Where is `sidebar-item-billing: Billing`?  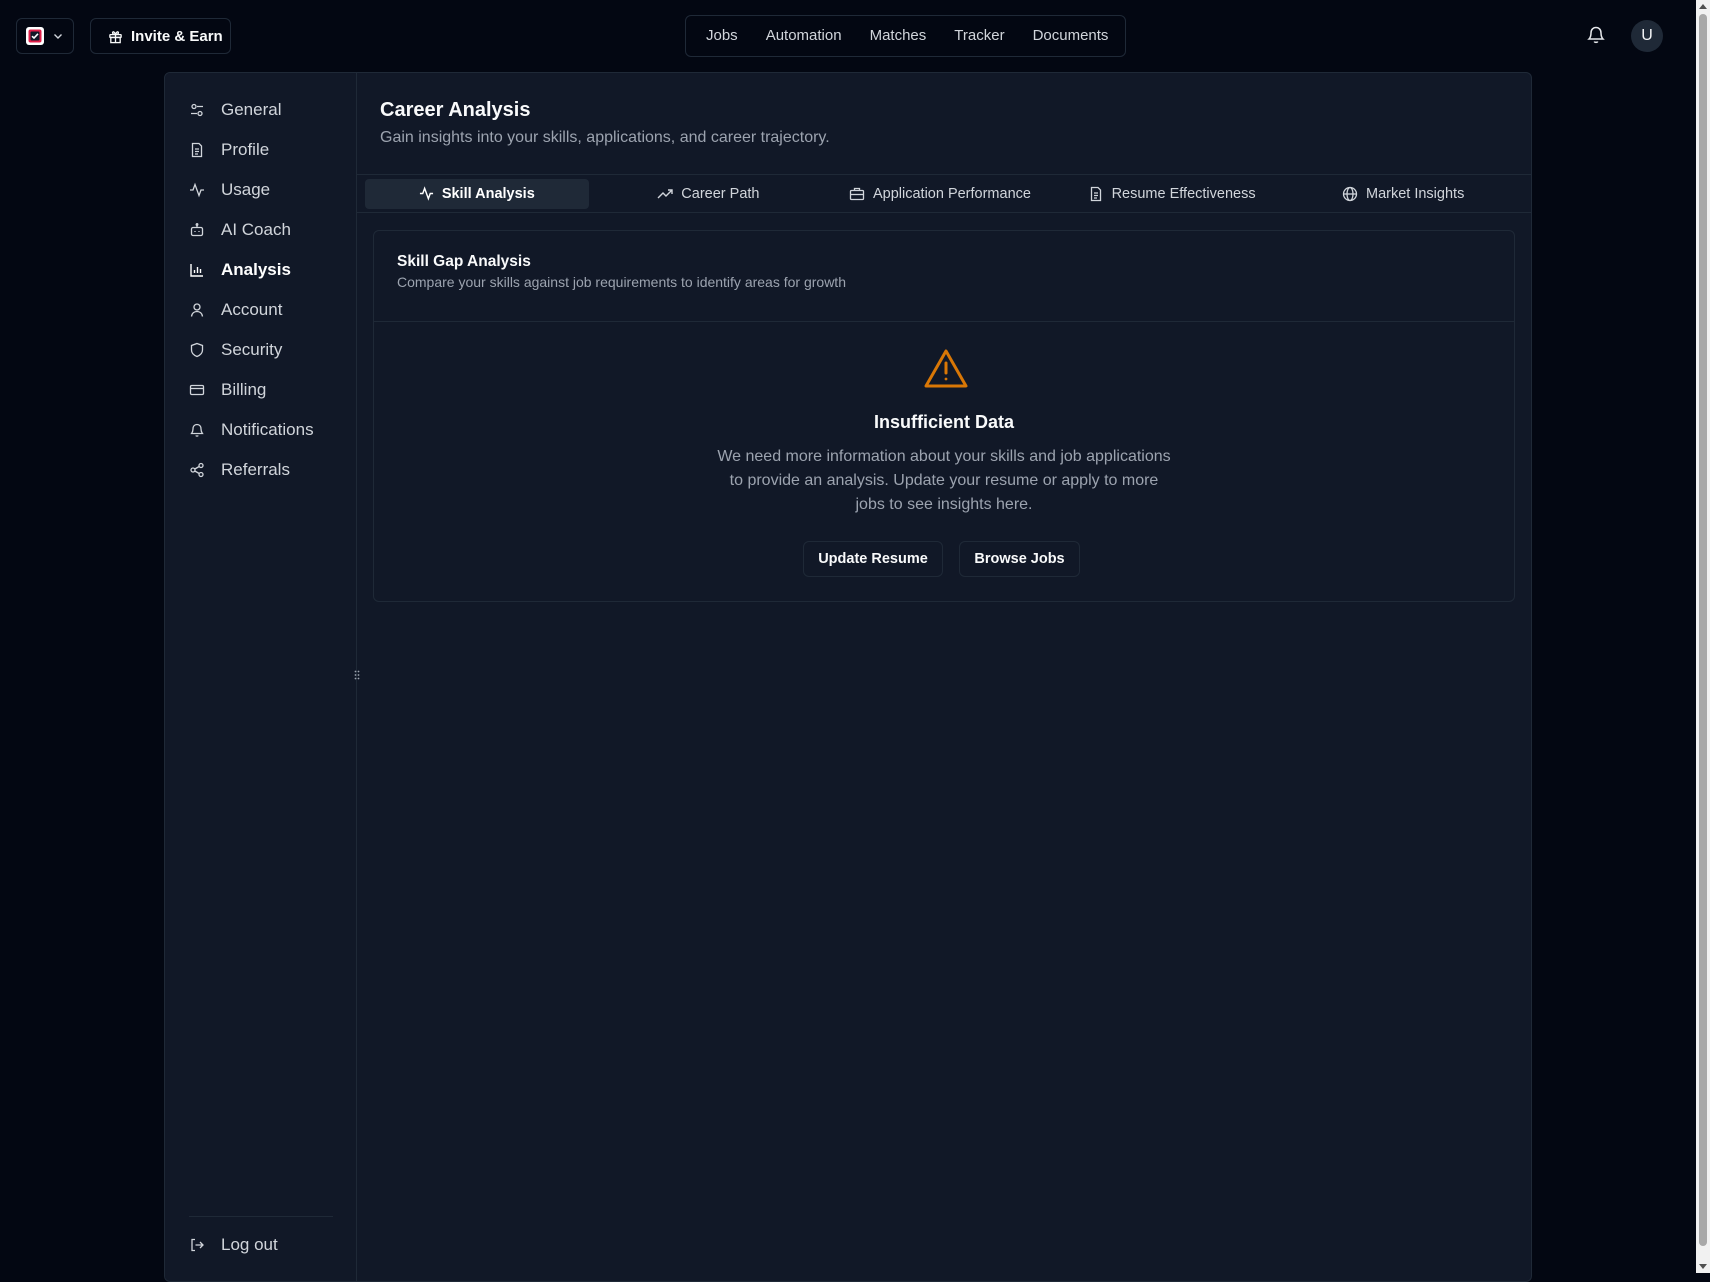
sidebar-item-billing: Billing is located at coordinates (264, 390).